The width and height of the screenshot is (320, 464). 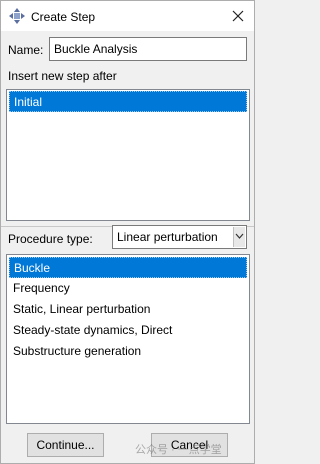 What do you see at coordinates (128, 267) in the screenshot?
I see `list-item-buckle: Buckle` at bounding box center [128, 267].